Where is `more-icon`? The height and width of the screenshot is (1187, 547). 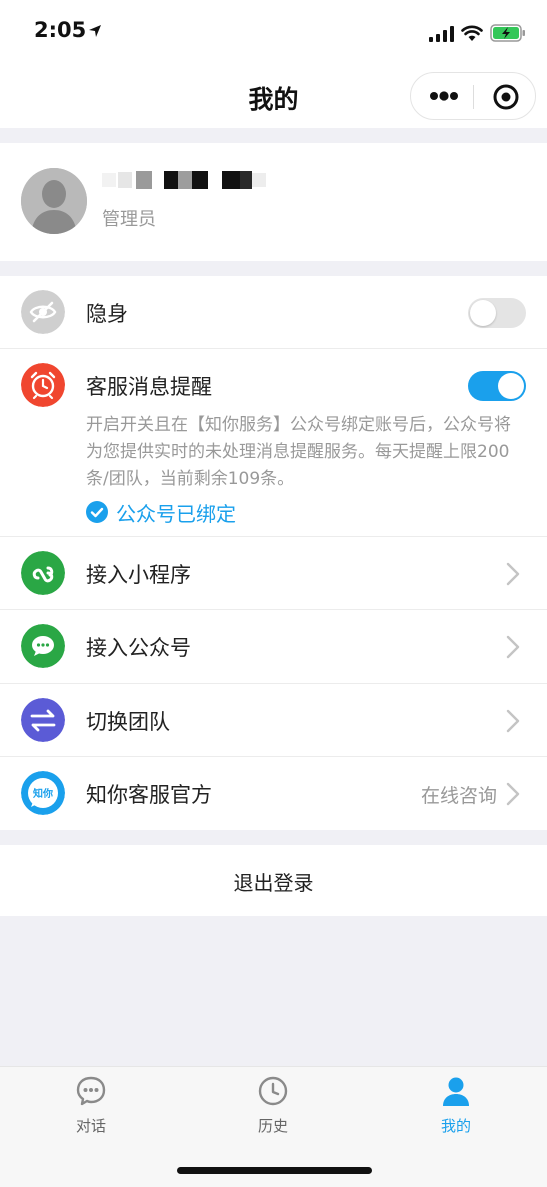 more-icon is located at coordinates (444, 96).